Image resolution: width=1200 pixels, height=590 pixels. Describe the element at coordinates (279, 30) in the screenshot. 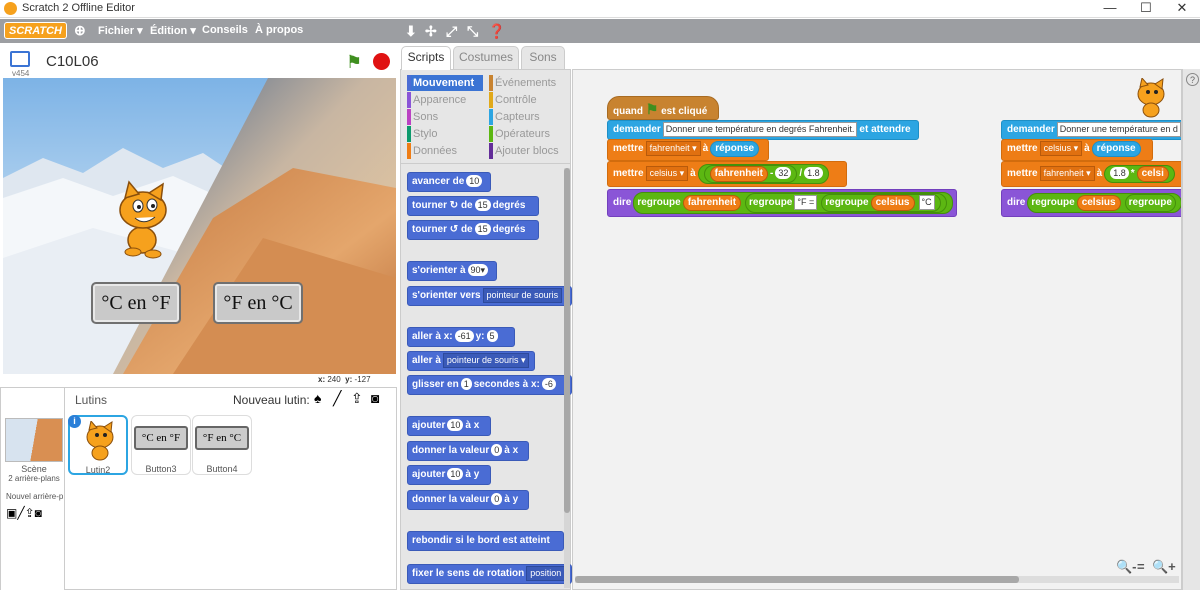

I see `menu-a-propos: À propos` at that location.